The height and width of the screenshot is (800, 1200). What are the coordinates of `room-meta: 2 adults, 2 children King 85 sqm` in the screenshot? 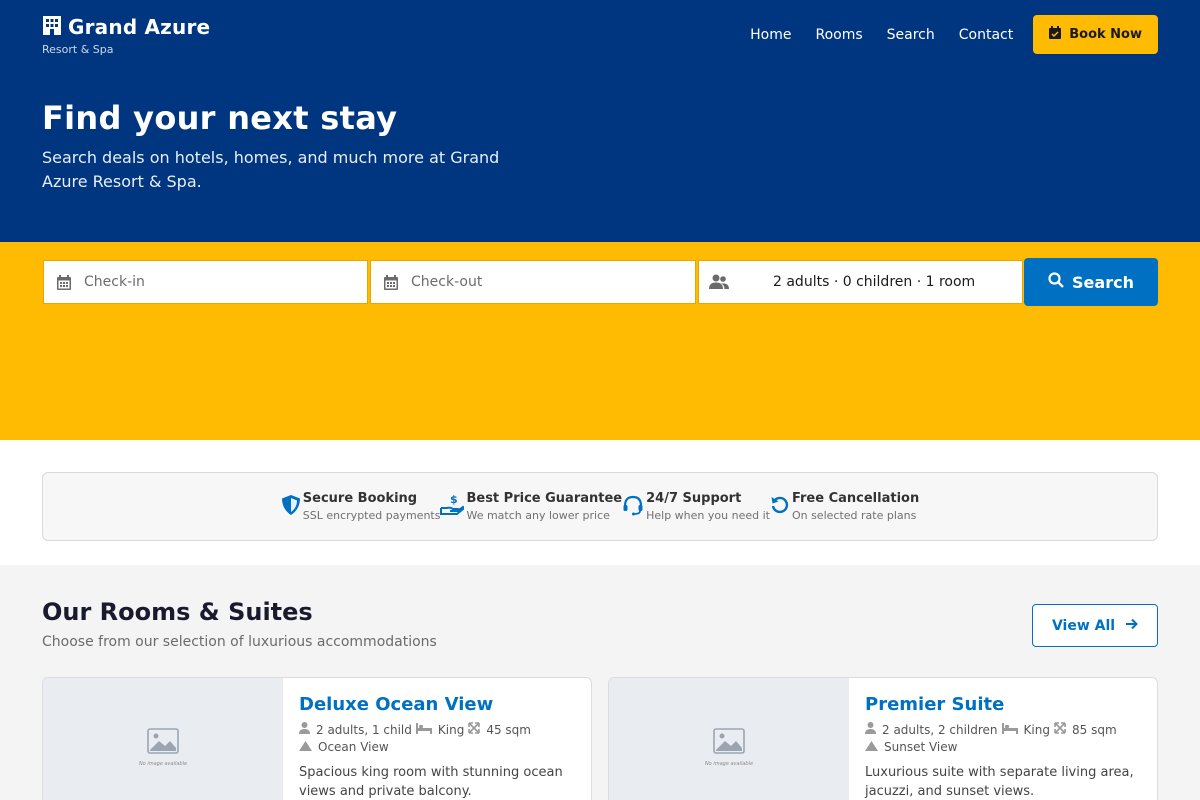 It's located at (1003, 729).